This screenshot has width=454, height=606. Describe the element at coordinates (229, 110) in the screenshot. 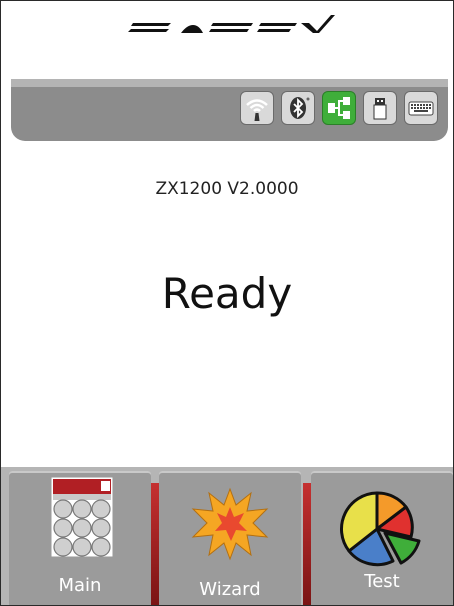

I see `status-bar` at that location.